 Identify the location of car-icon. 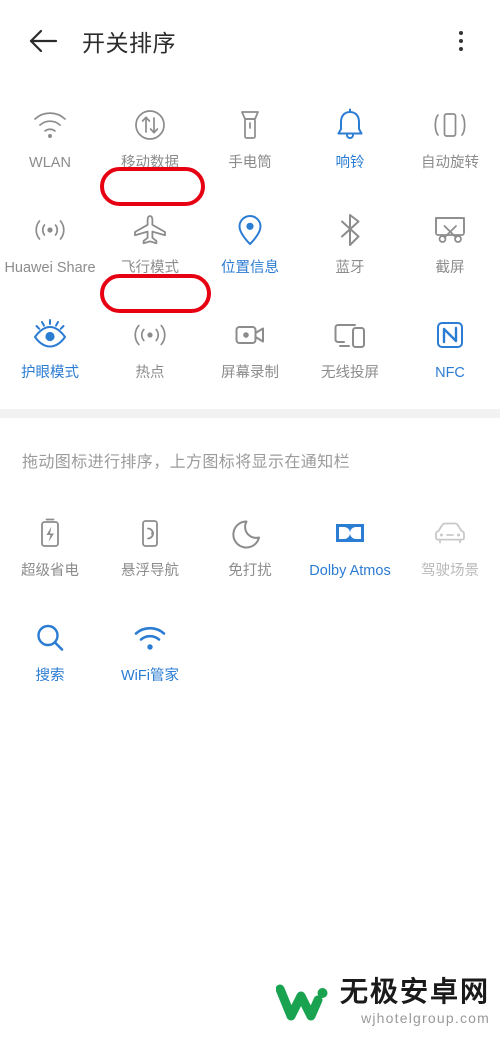
(450, 533).